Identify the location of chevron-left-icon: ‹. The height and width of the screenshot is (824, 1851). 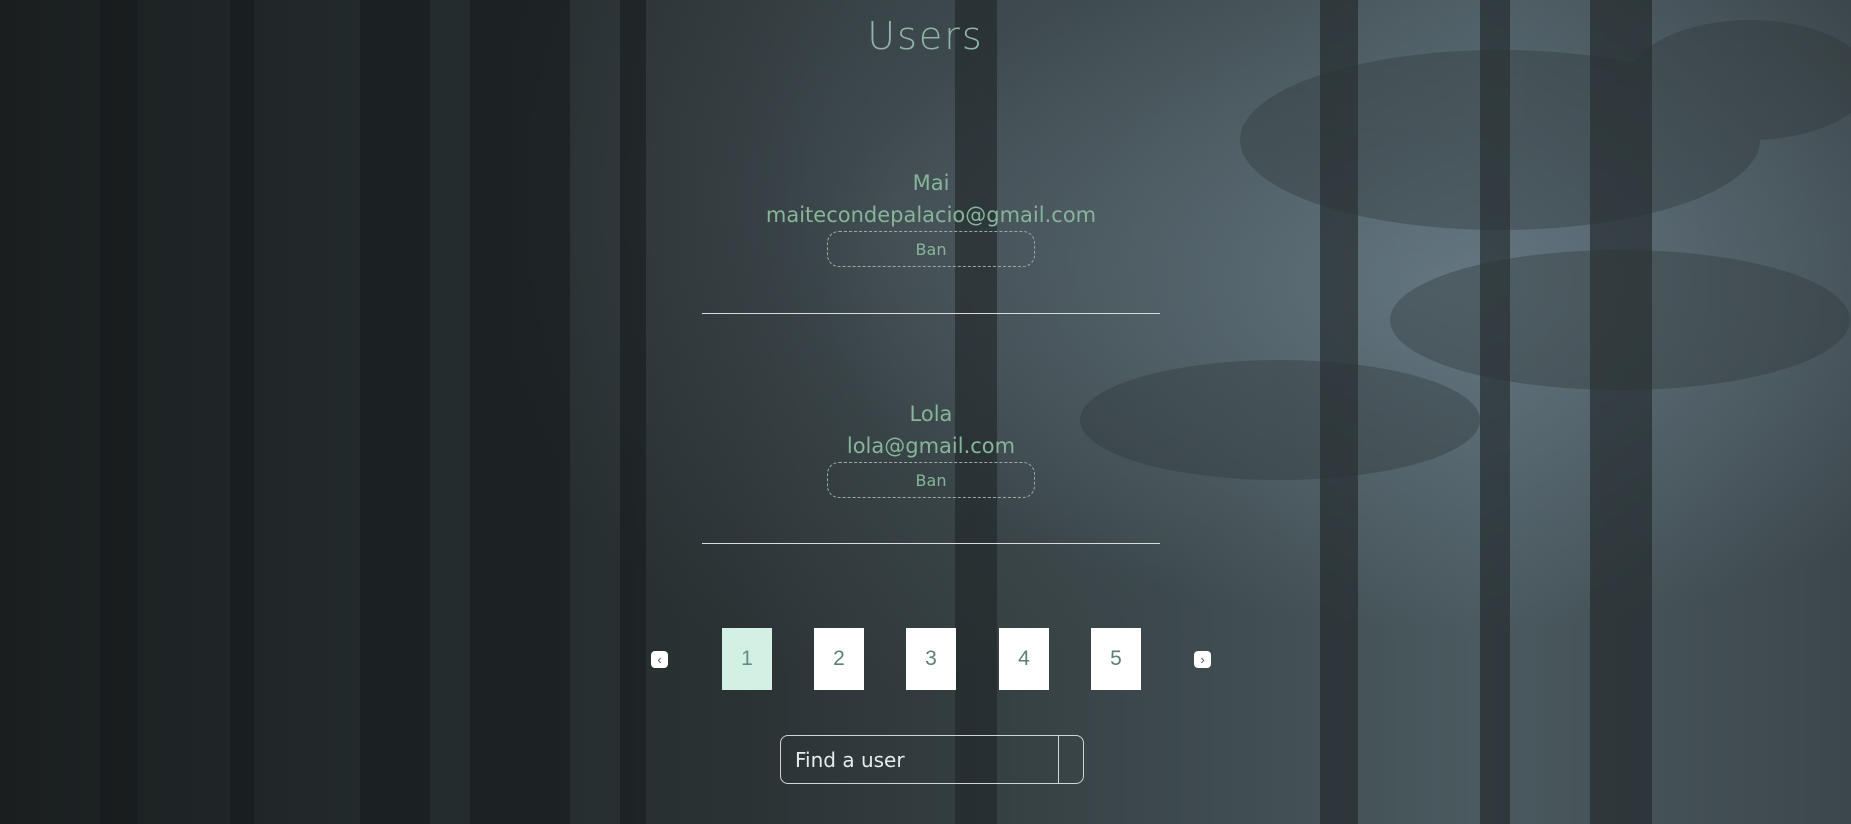
(659, 659).